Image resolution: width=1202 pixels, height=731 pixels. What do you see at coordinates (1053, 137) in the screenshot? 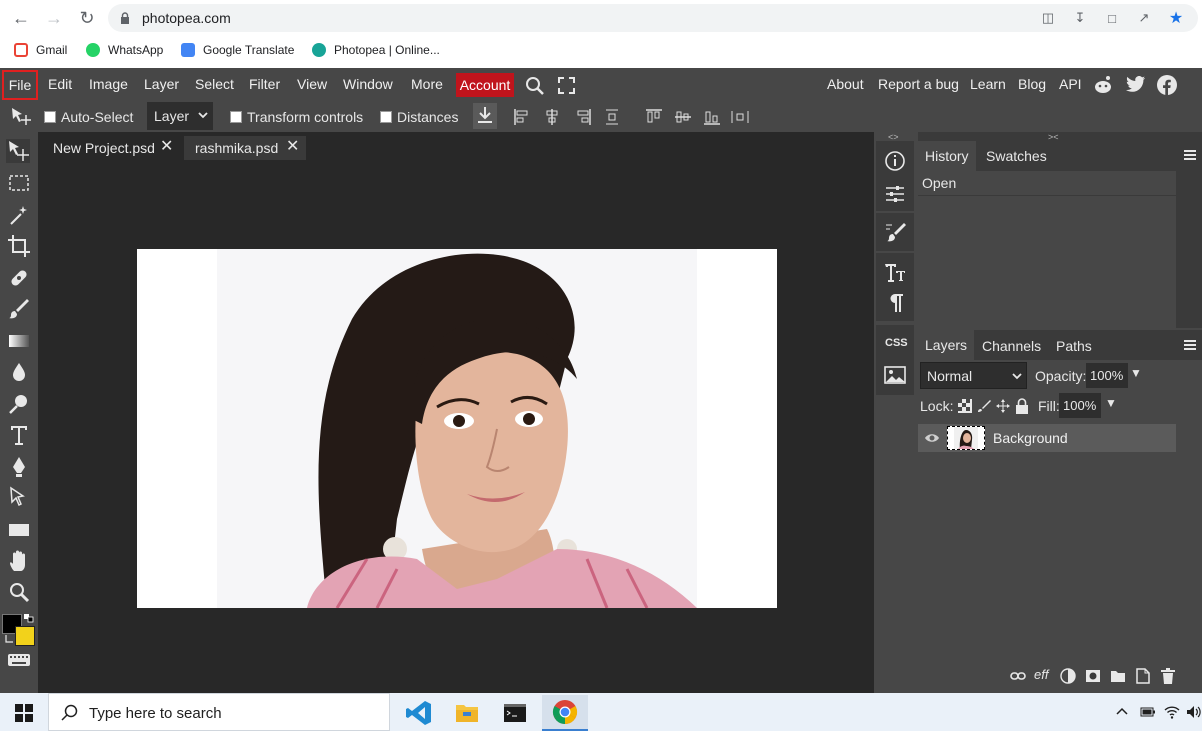
I see `collapse-arrows-icon: ><` at bounding box center [1053, 137].